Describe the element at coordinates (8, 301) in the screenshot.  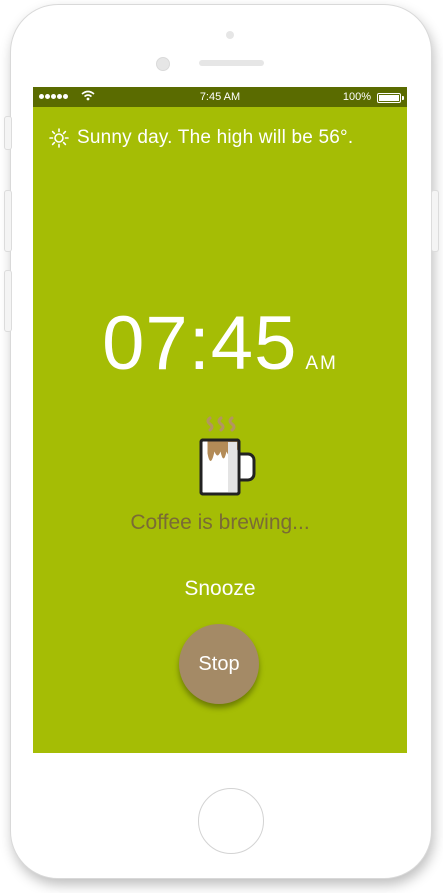
I see `volume-down-button` at that location.